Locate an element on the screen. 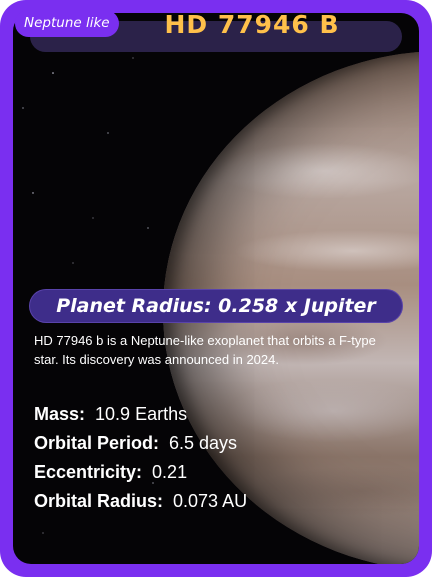 The image size is (432, 577). stat-label: Orbital Radius: is located at coordinates (99, 501).